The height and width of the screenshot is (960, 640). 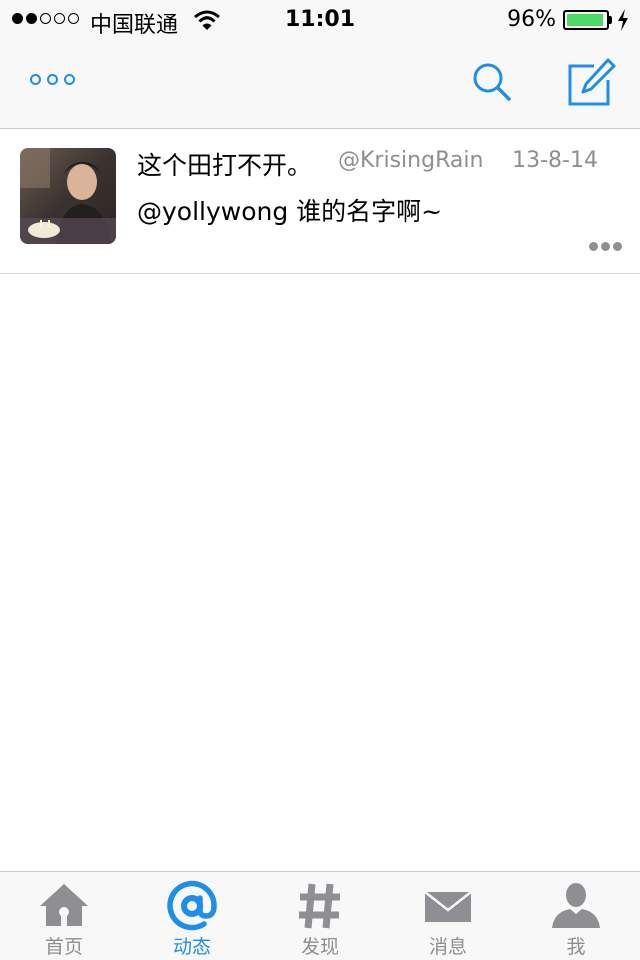 What do you see at coordinates (68, 196) in the screenshot?
I see `avatar` at bounding box center [68, 196].